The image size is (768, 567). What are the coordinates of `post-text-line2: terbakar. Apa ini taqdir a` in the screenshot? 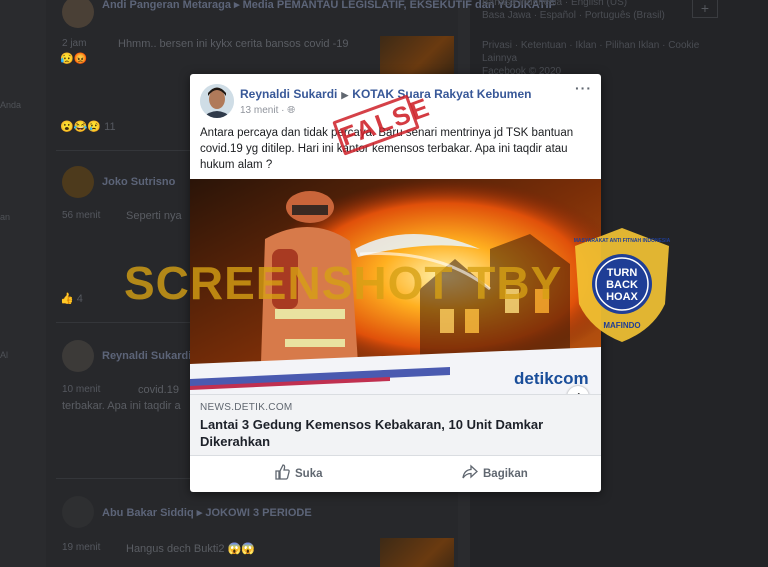 It's located at (121, 406).